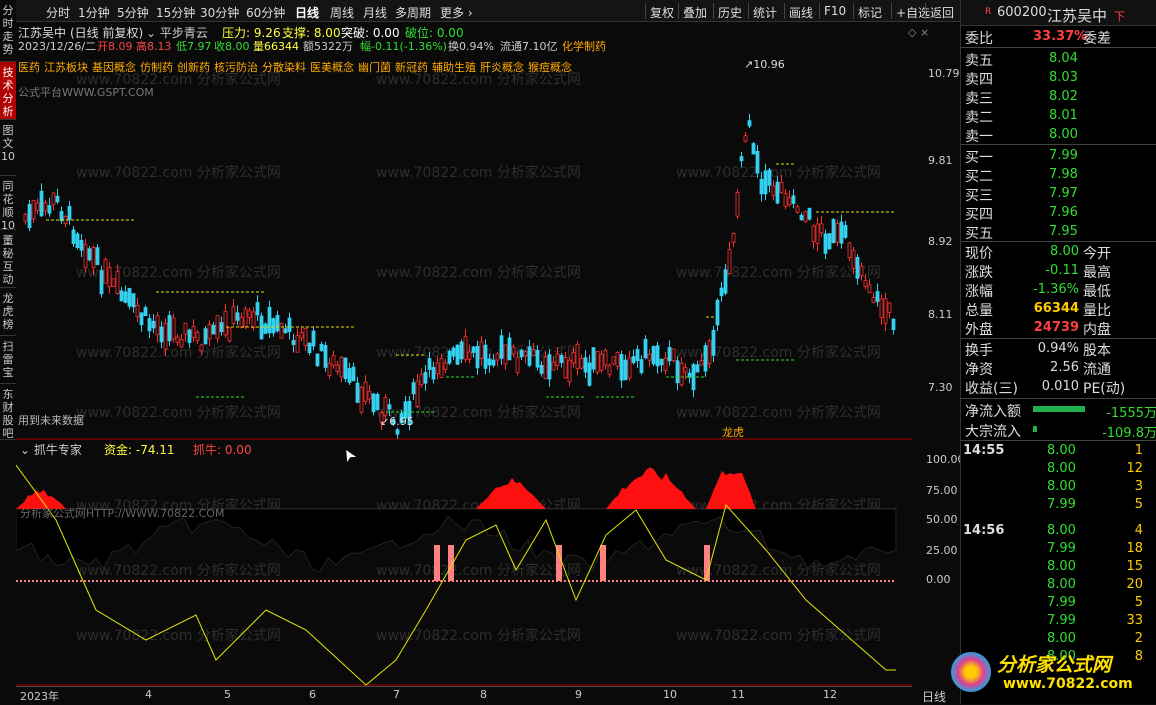 The width and height of the screenshot is (1156, 705). I want to click on concept-tag: 医药, so click(29, 67).